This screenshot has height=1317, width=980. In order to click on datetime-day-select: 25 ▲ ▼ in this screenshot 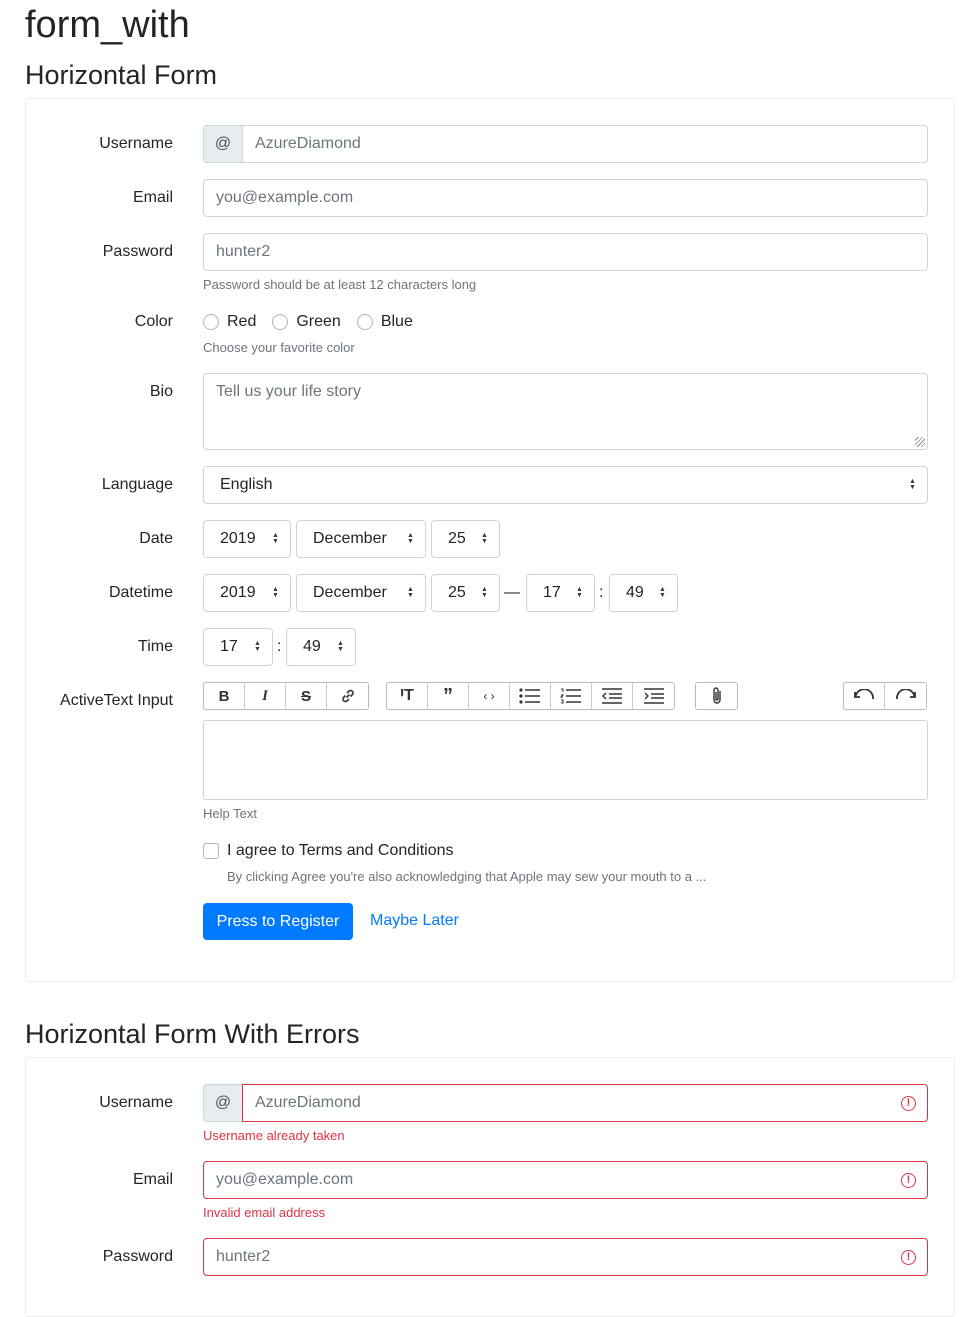, I will do `click(465, 593)`.